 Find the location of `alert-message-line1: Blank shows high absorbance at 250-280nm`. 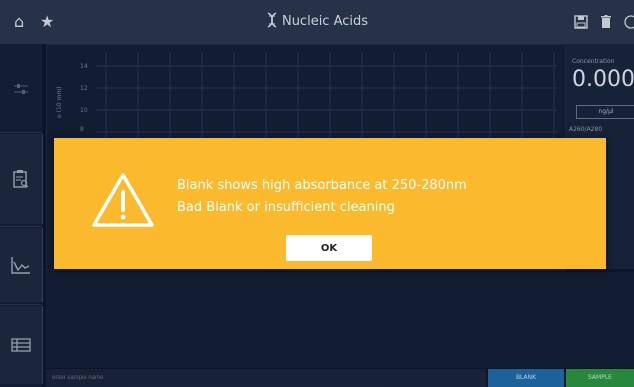

alert-message-line1: Blank shows high absorbance at 250-280nm is located at coordinates (322, 185).